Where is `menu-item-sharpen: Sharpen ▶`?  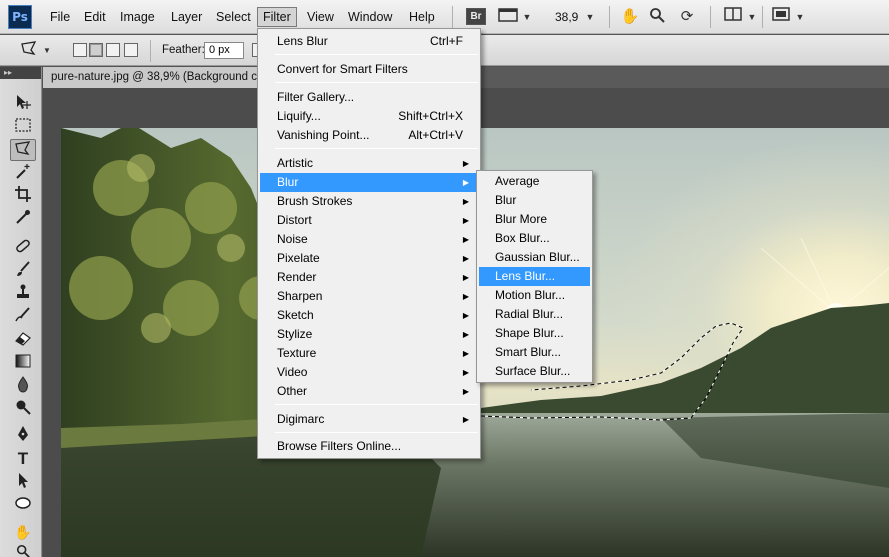
menu-item-sharpen: Sharpen ▶ is located at coordinates (369, 296).